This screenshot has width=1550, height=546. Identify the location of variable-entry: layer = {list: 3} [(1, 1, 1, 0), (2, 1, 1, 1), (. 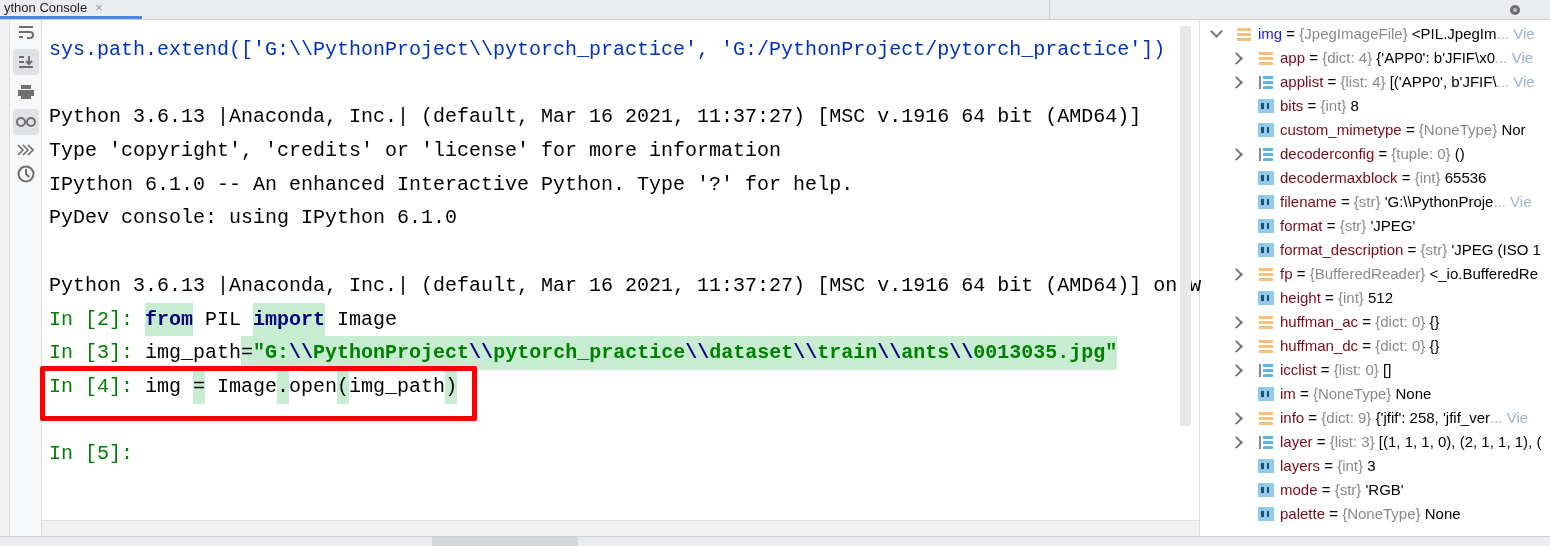
(1411, 442).